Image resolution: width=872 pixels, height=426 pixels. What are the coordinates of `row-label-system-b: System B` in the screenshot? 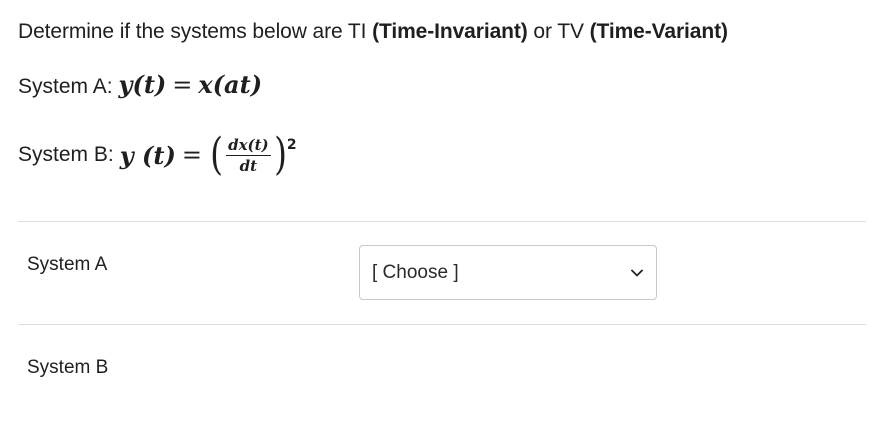 It's located at (68, 367).